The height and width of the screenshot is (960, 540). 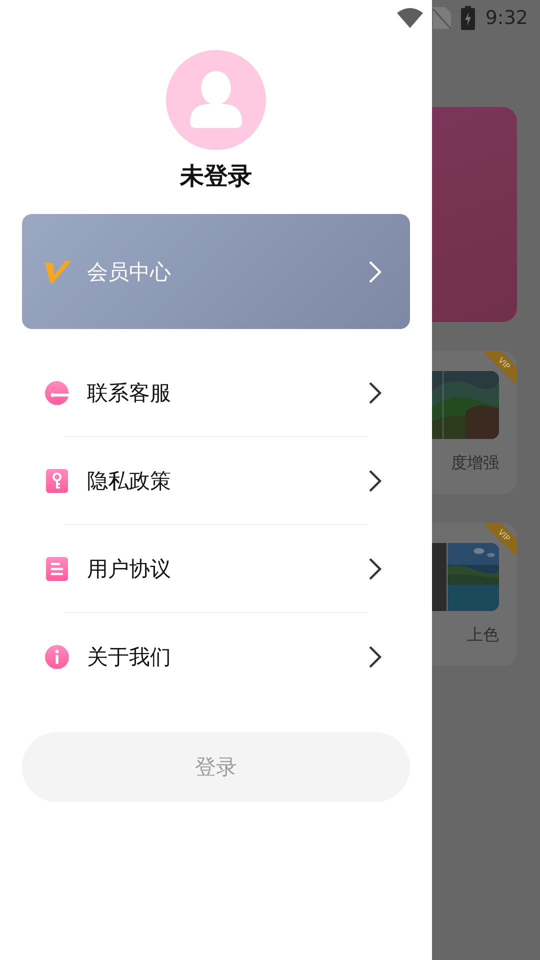 What do you see at coordinates (216, 480) in the screenshot?
I see `menu-item: 隐私政策` at bounding box center [216, 480].